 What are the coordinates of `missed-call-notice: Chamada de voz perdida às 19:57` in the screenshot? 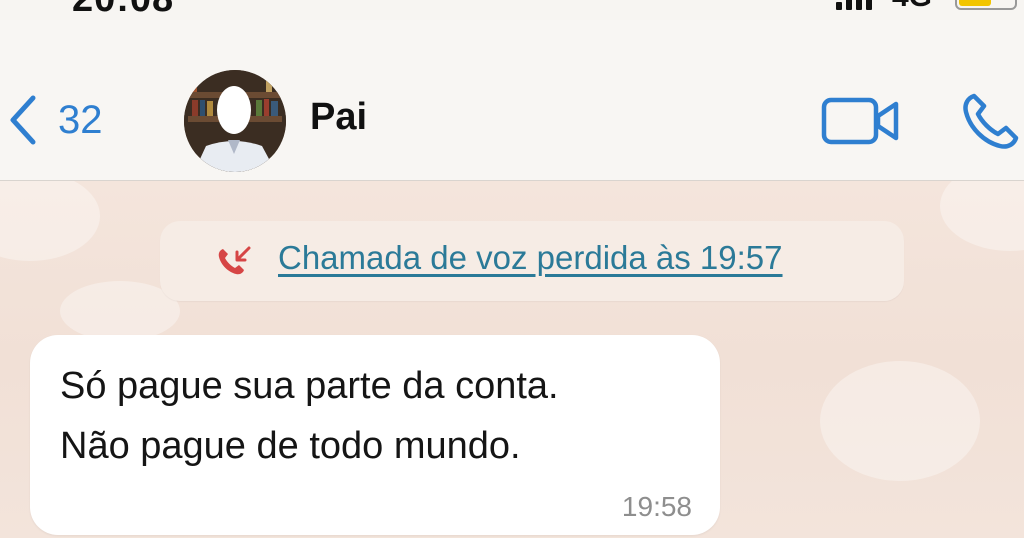 It's located at (532, 261).